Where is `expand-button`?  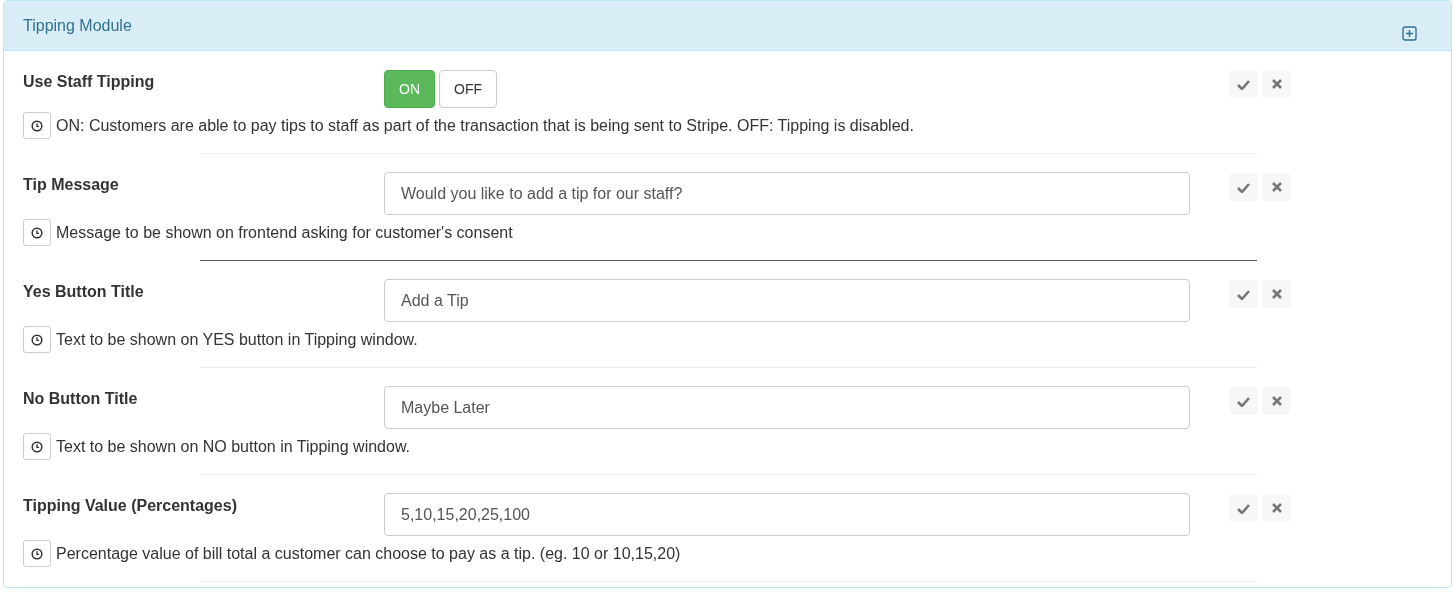
expand-button is located at coordinates (1409, 33).